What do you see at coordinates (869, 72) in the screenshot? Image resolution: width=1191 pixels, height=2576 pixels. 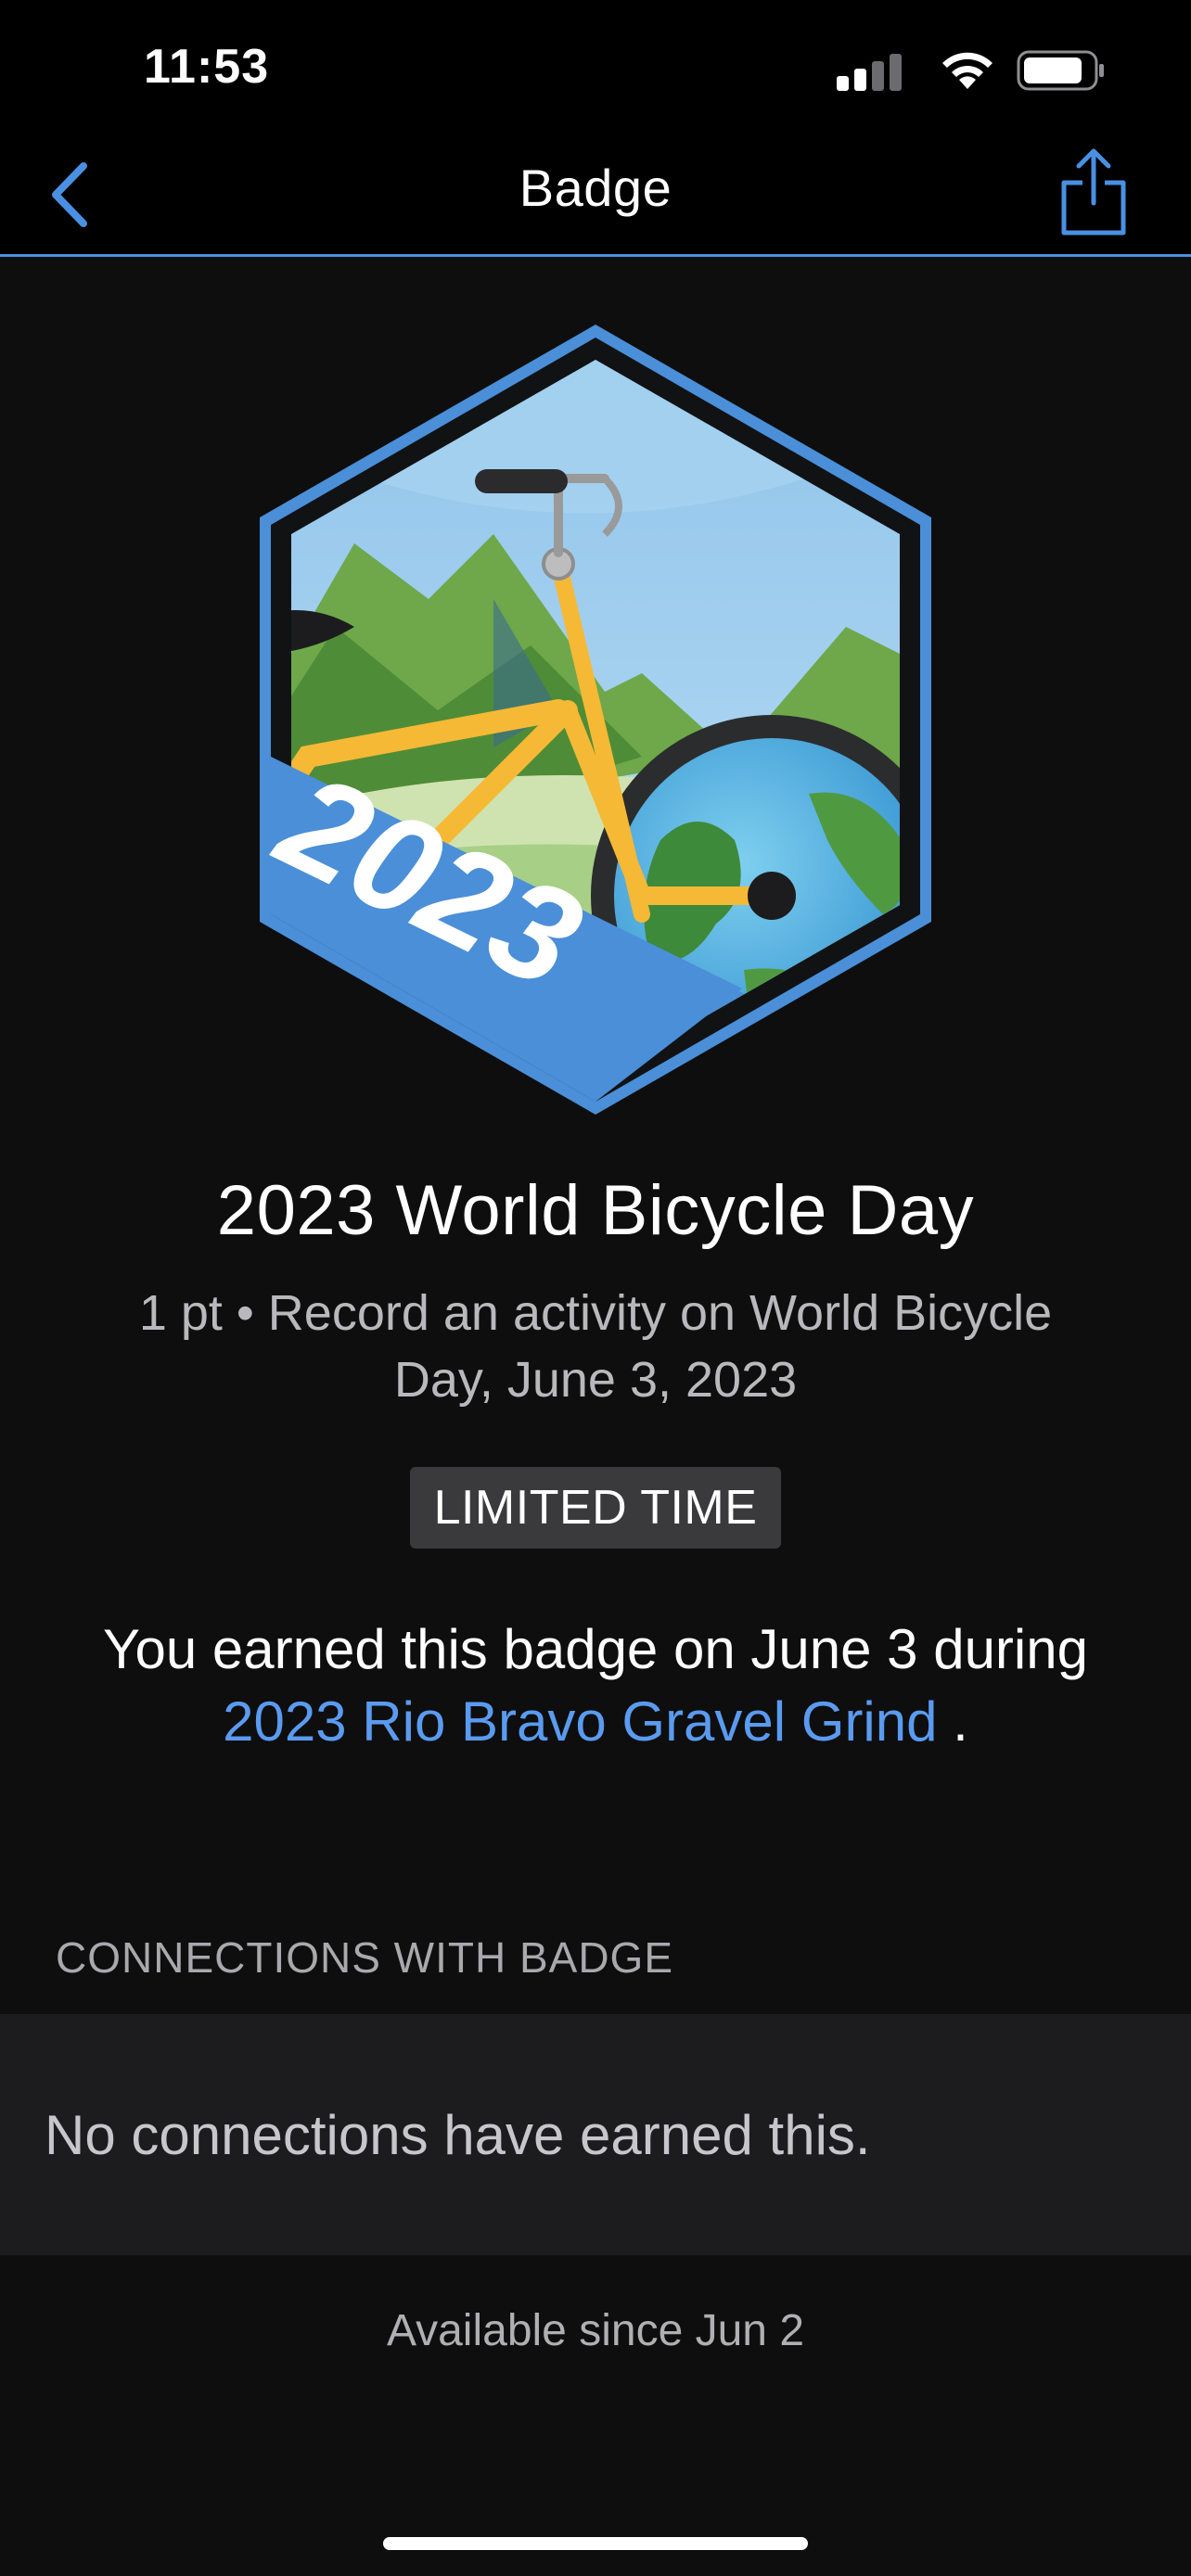 I see `cellular-signal-icon` at bounding box center [869, 72].